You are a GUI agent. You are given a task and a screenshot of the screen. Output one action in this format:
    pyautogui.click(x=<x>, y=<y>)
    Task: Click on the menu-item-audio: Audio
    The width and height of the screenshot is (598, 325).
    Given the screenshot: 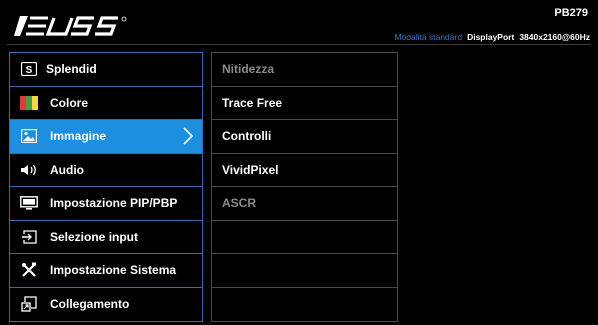 What is the action you would take?
    pyautogui.click(x=106, y=170)
    